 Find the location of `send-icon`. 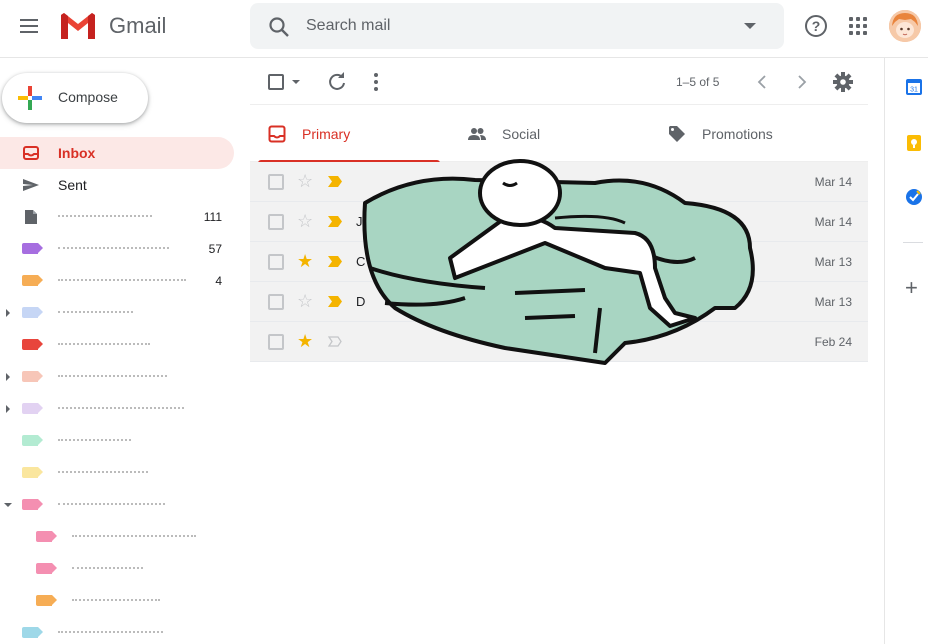

send-icon is located at coordinates (31, 185).